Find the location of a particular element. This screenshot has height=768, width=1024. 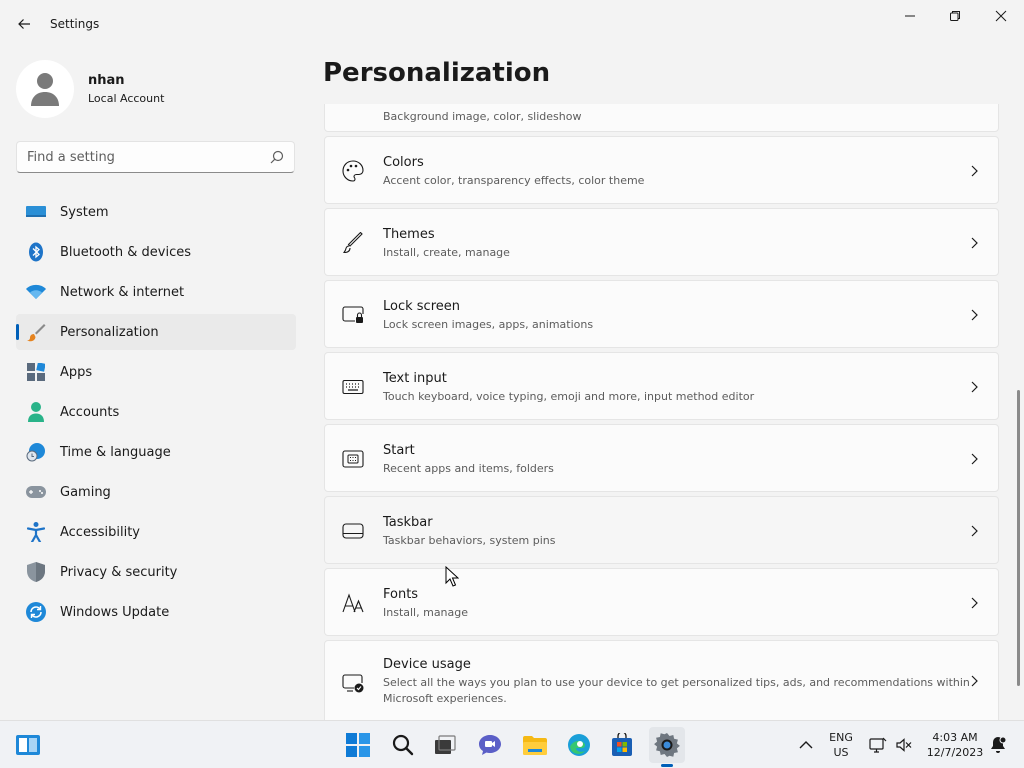

sidebar-item-windows-update: Windows Update is located at coordinates (156, 612).